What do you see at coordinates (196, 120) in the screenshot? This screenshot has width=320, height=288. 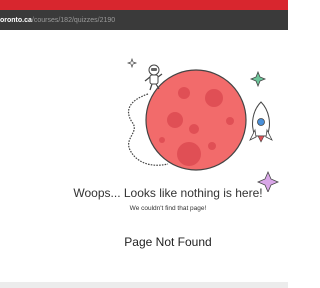 I see `planet-icon` at bounding box center [196, 120].